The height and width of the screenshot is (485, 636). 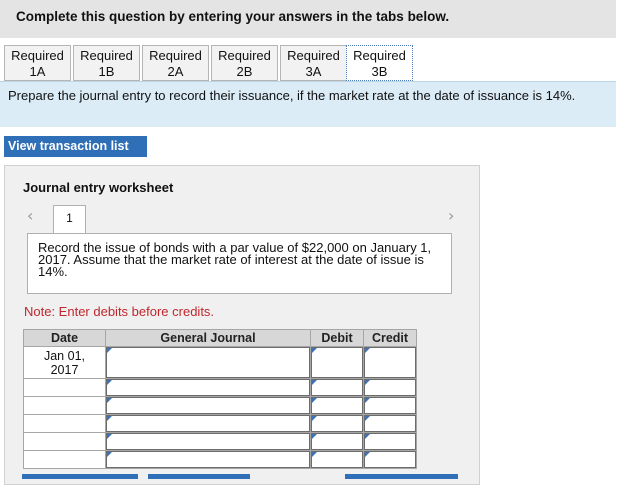 I want to click on column-header-debit: Debit, so click(x=337, y=338).